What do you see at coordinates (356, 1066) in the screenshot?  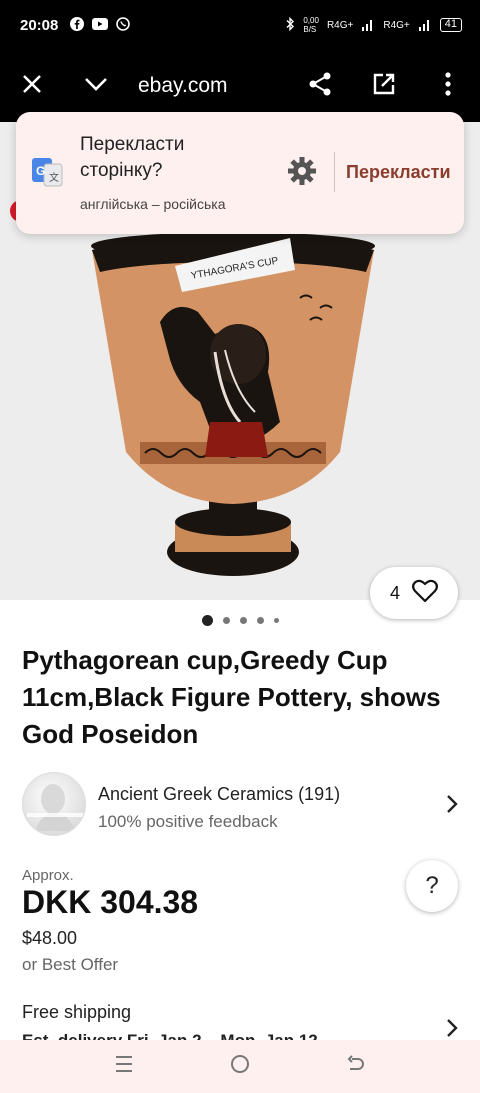 I see `back-icon` at bounding box center [356, 1066].